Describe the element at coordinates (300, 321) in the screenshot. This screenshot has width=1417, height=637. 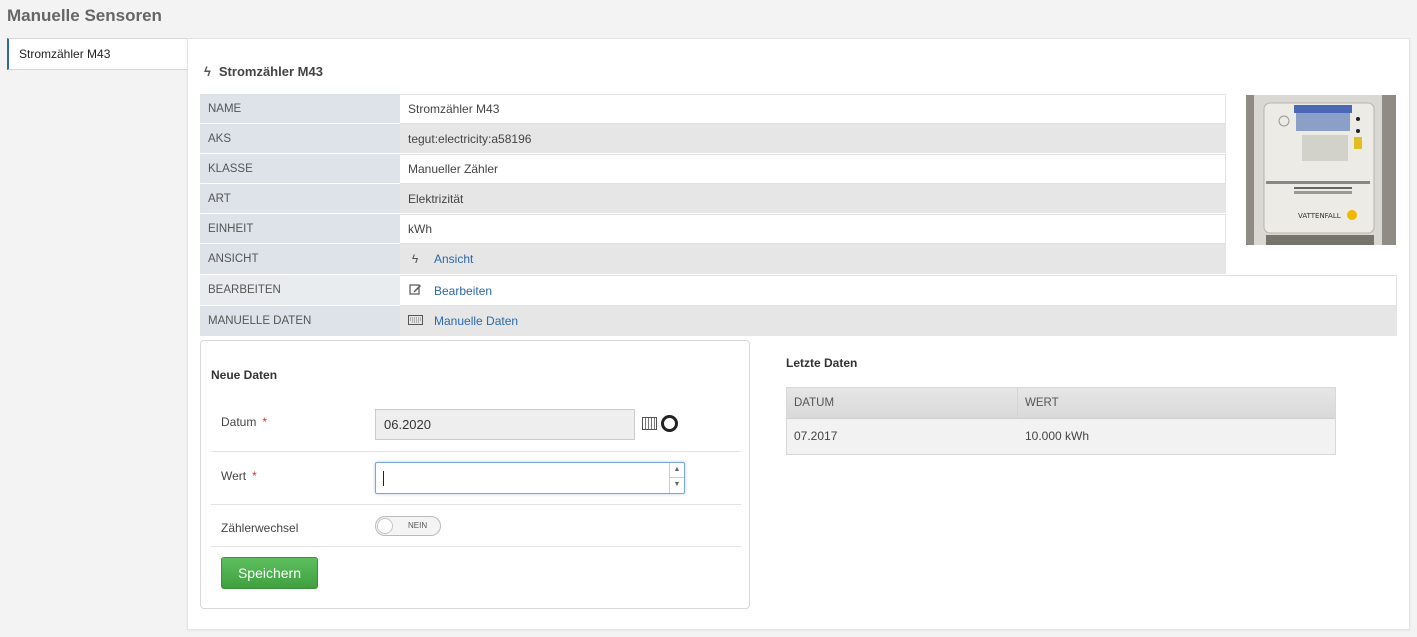
I see `info-key: MANUELLE DATEN` at that location.